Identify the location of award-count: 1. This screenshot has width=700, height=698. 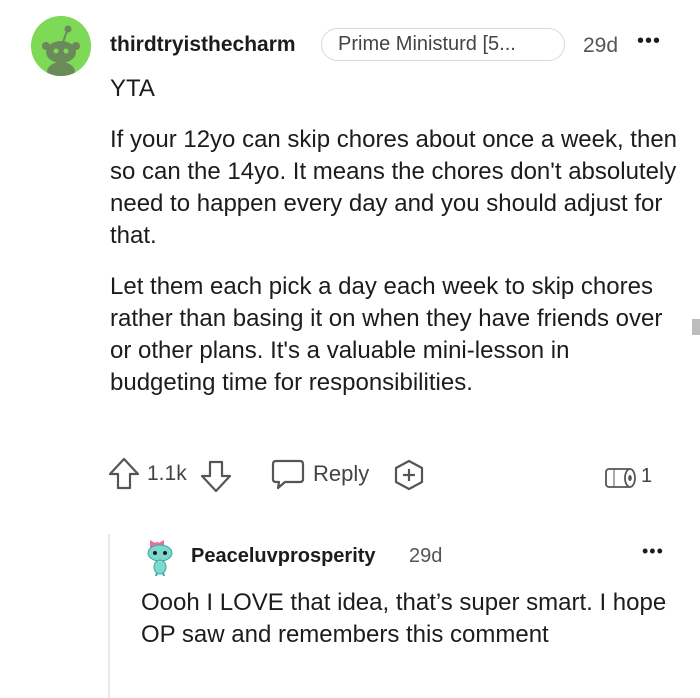
(647, 476).